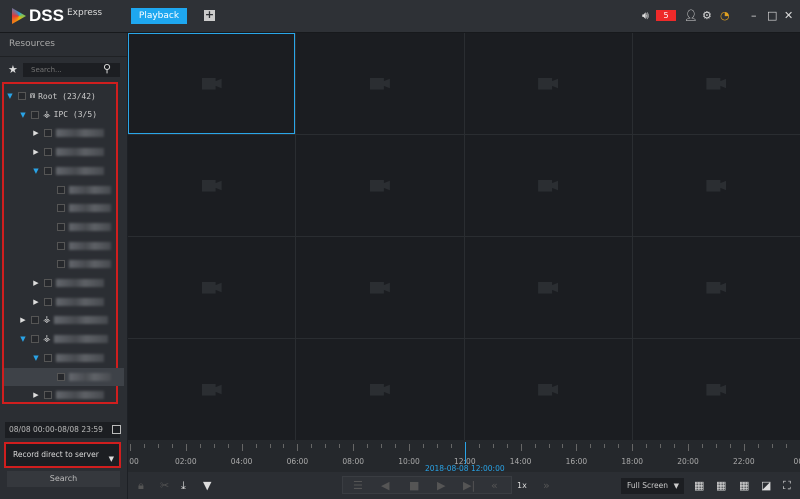 The height and width of the screenshot is (499, 800). What do you see at coordinates (414, 485) in the screenshot?
I see `stop-icon: ■` at bounding box center [414, 485].